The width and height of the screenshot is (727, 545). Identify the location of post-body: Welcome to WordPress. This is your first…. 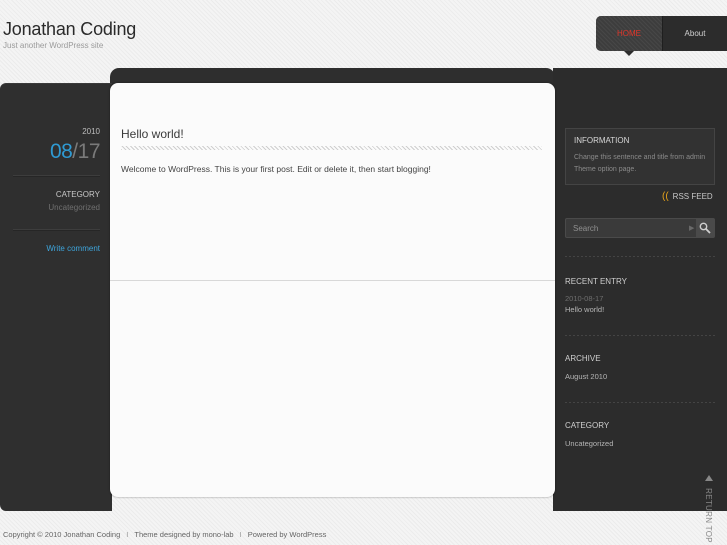
(276, 169).